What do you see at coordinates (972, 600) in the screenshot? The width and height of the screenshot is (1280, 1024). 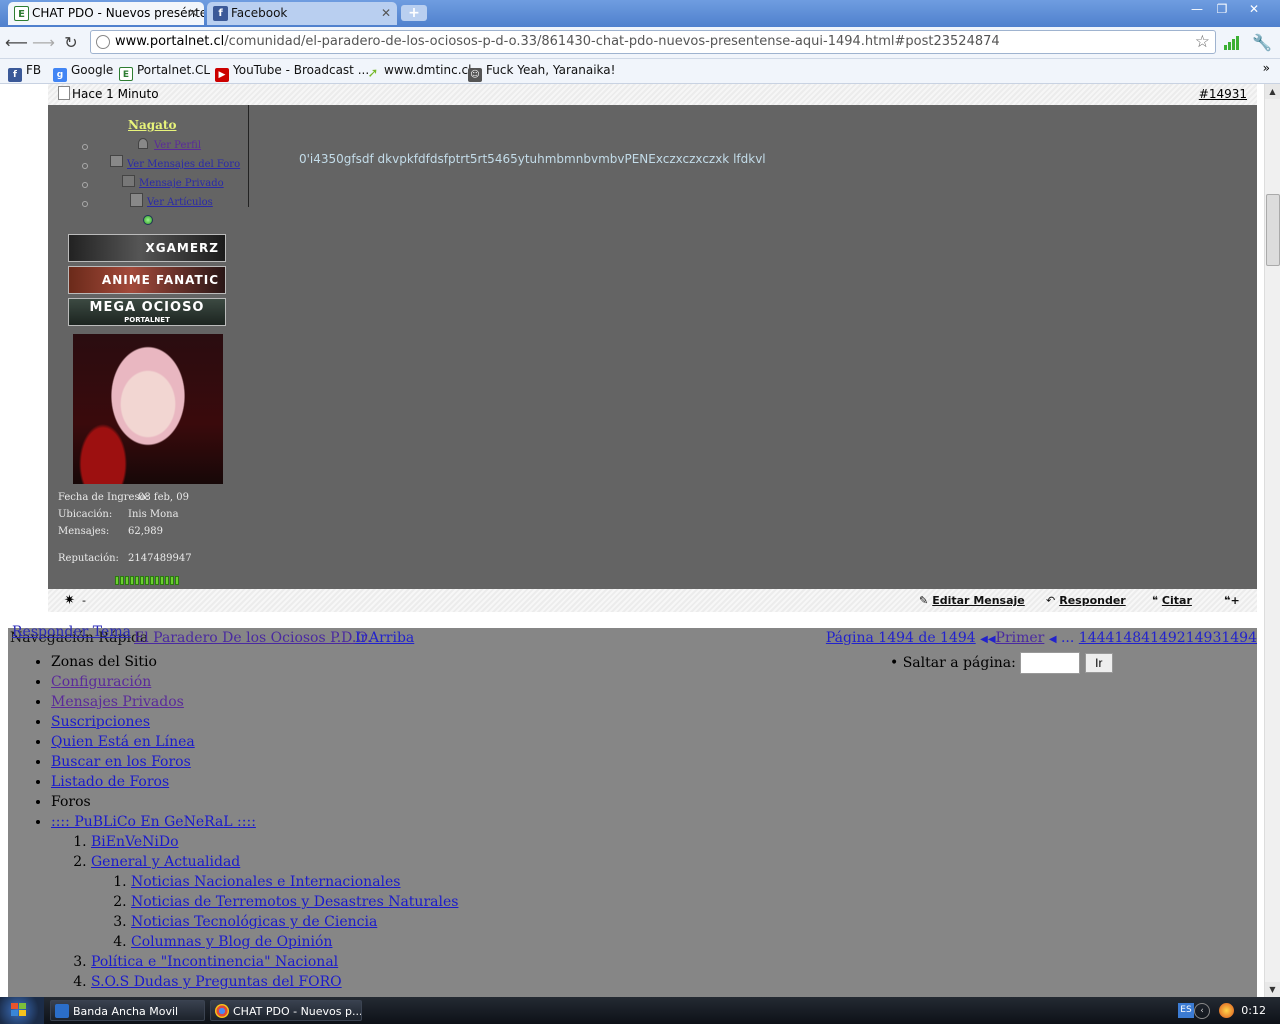 I see `edit-post-button: ✎ Editar Mensaje` at bounding box center [972, 600].